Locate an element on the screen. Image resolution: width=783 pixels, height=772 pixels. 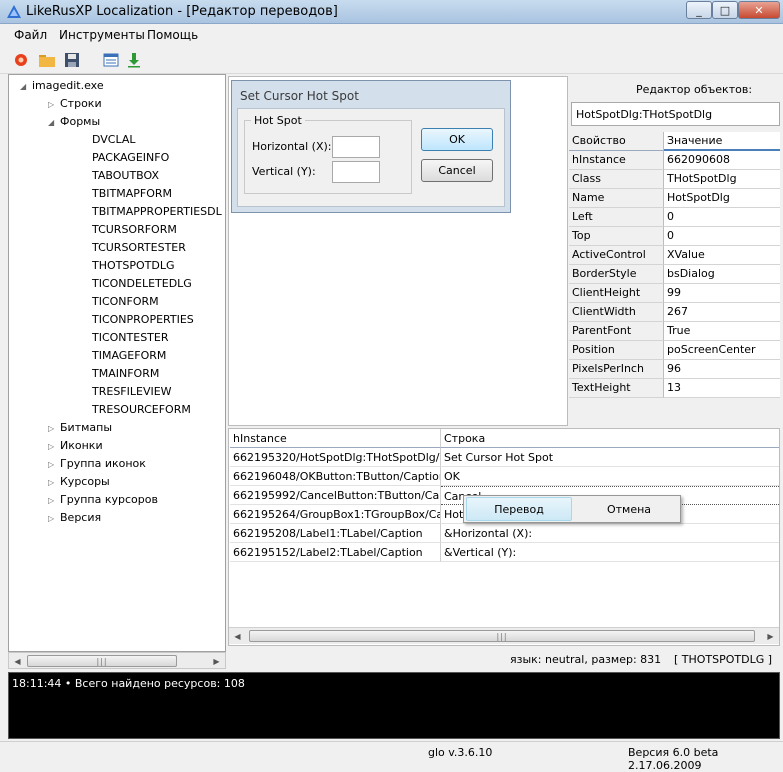
tree-form-item: TCURSORFORM is located at coordinates (134, 230).